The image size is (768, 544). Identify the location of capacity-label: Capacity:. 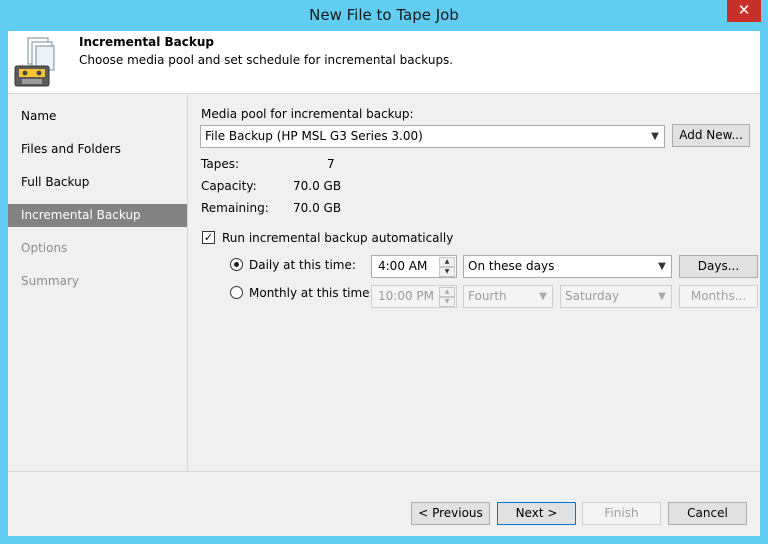
(229, 186).